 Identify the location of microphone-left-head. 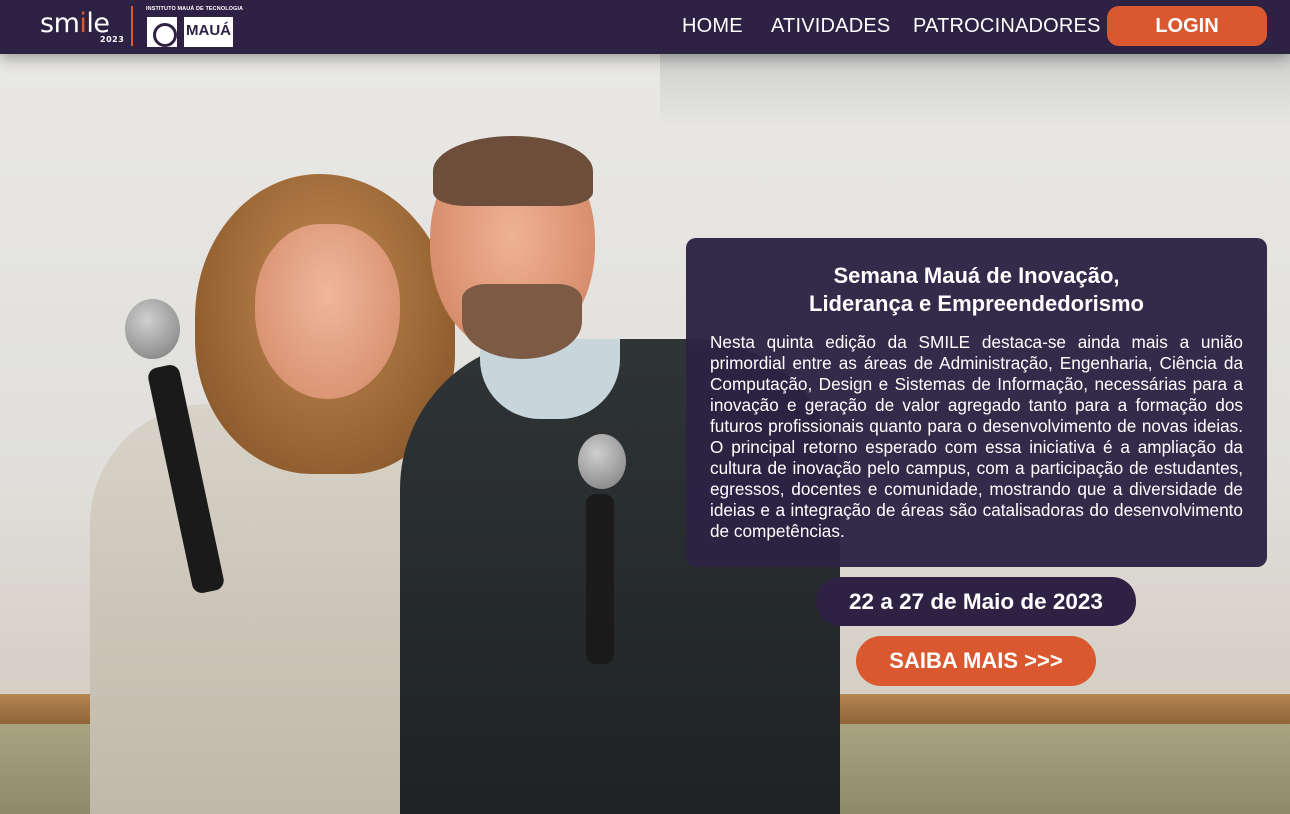
(152, 329).